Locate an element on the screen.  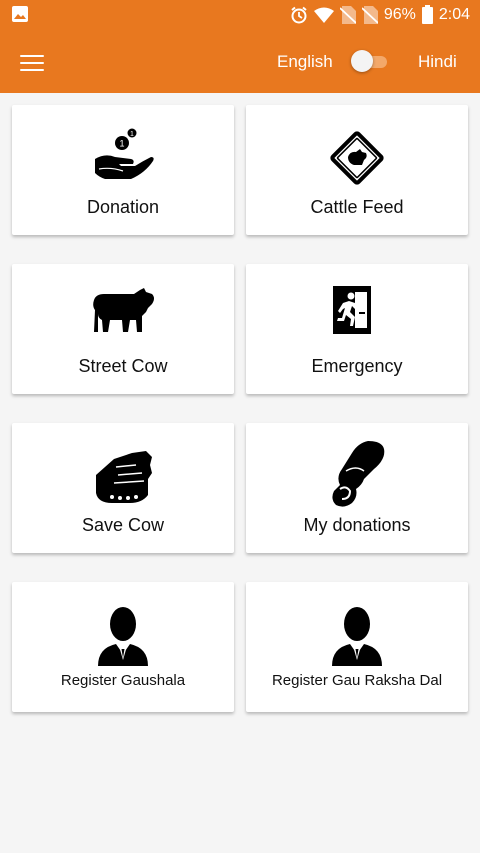
card-emergency: Emergency is located at coordinates (357, 329).